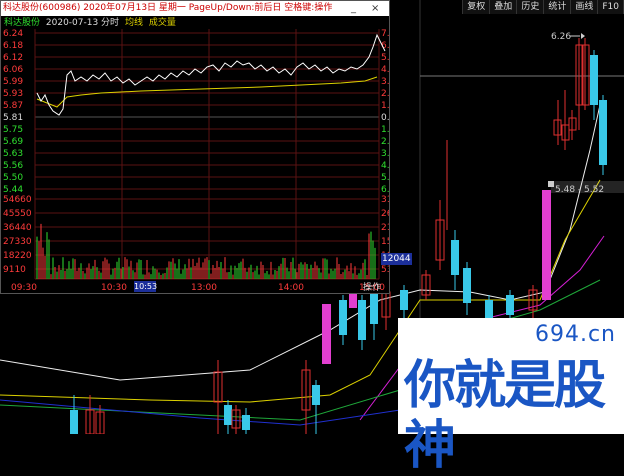 The height and width of the screenshot is (476, 624). What do you see at coordinates (13, 154) in the screenshot?
I see `price-axis-label: 5.63` at bounding box center [13, 154].